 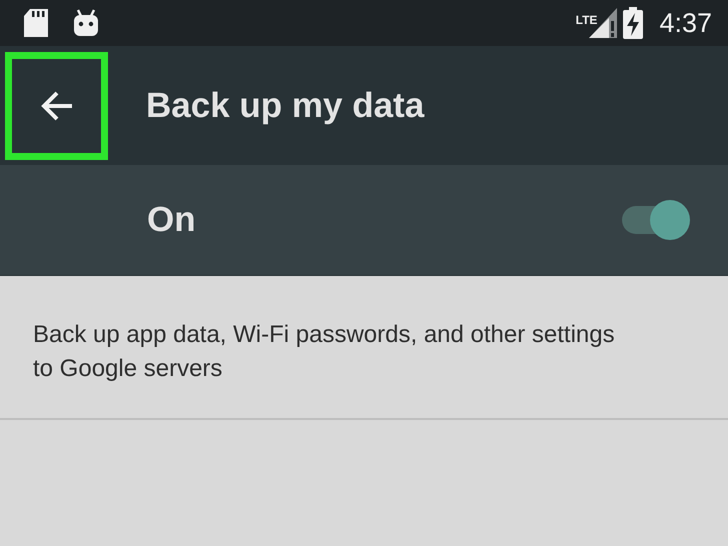 What do you see at coordinates (57, 105) in the screenshot?
I see `back-arrow-icon` at bounding box center [57, 105].